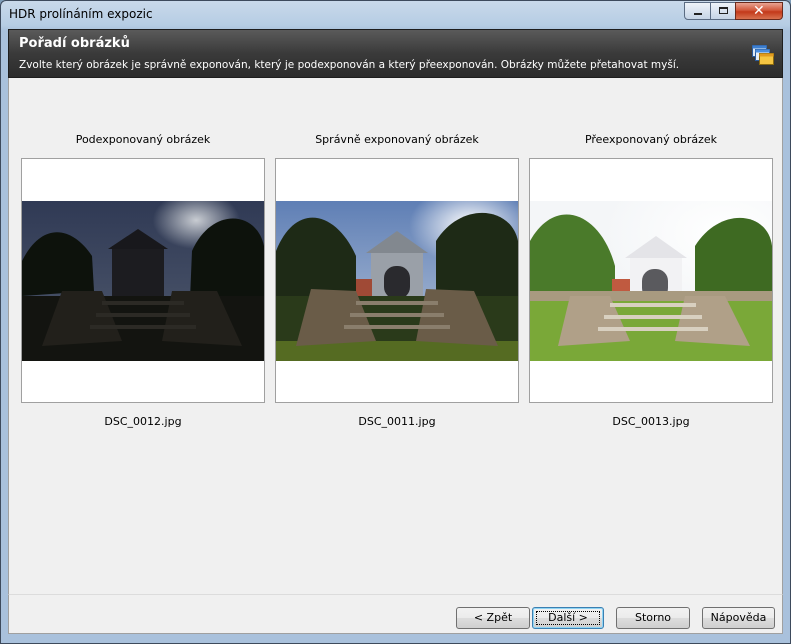  What do you see at coordinates (395, 15) in the screenshot?
I see `title-bar: HDR prolínáním expozic ✕` at bounding box center [395, 15].